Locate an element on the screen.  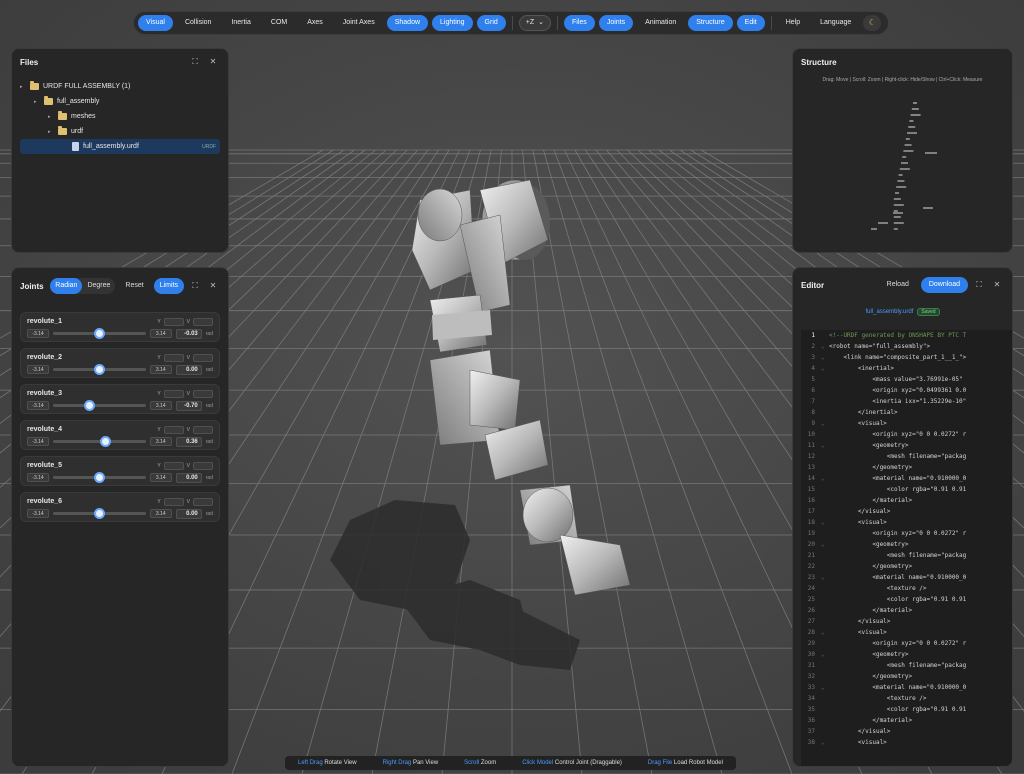
code-line: 25 <color rgba="0.91 0.91 is located at coordinates (906, 599).